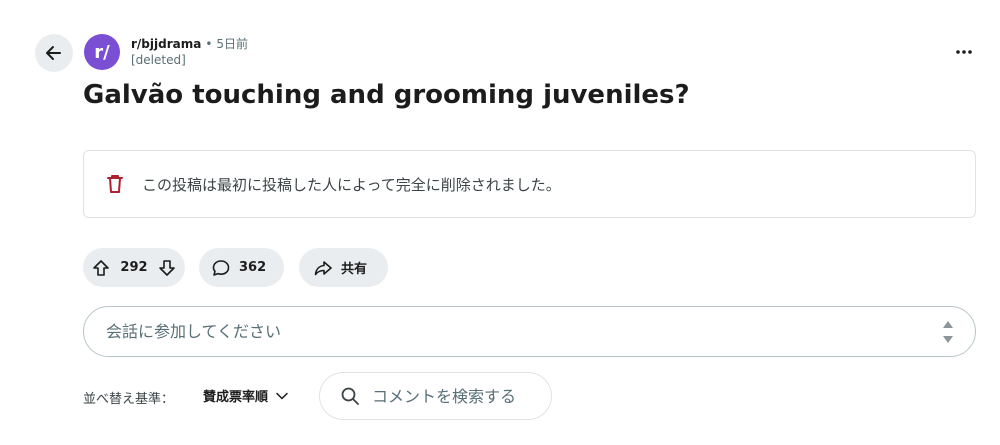 The height and width of the screenshot is (445, 1000). I want to click on more-options-button, so click(964, 52).